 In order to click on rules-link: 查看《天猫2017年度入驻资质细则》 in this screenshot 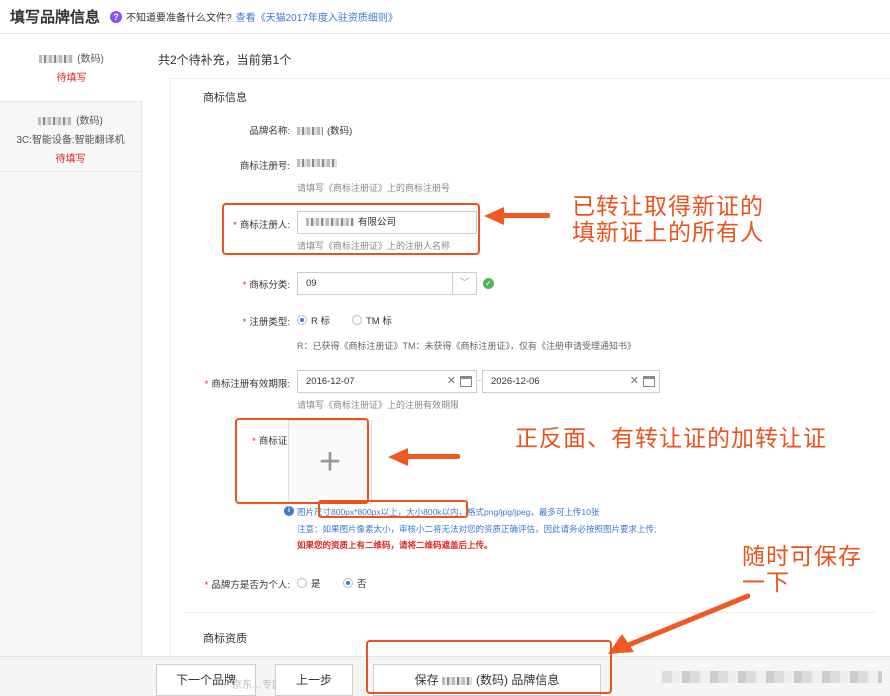, I will do `click(317, 16)`.